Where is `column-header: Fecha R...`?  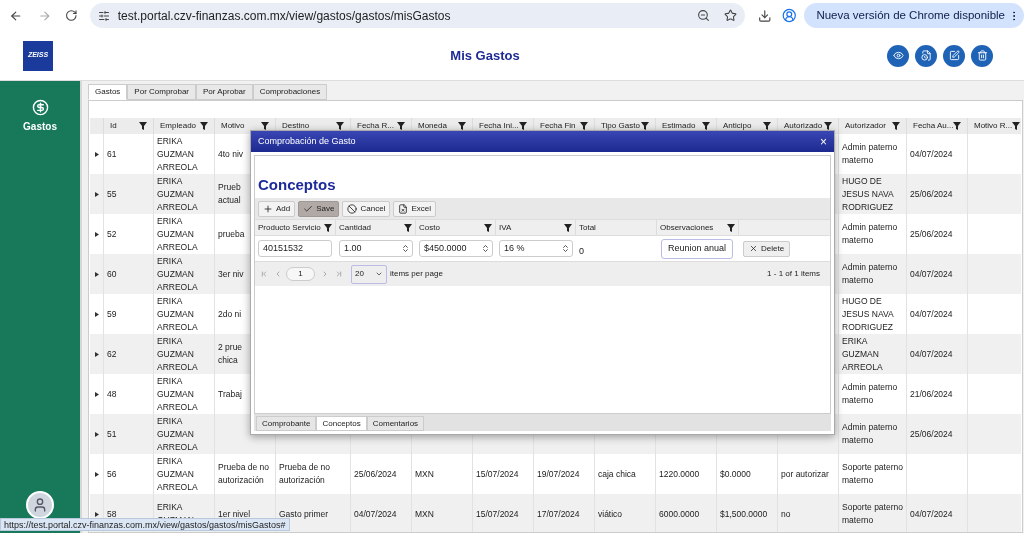
column-header: Fecha R... is located at coordinates (375, 126).